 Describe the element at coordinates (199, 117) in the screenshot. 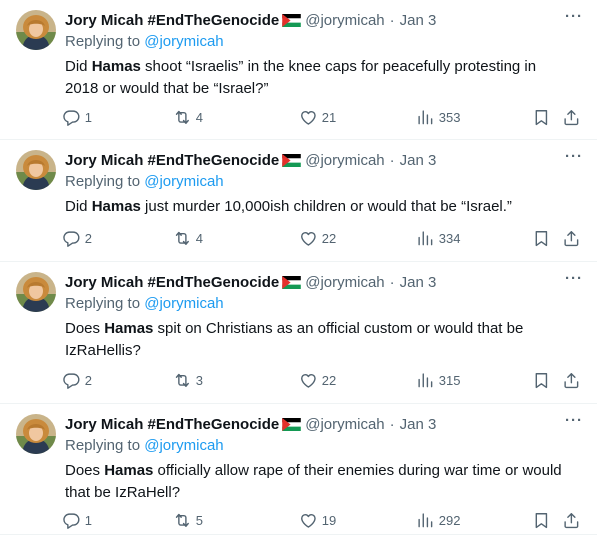

I see `retweet-count: 4` at that location.